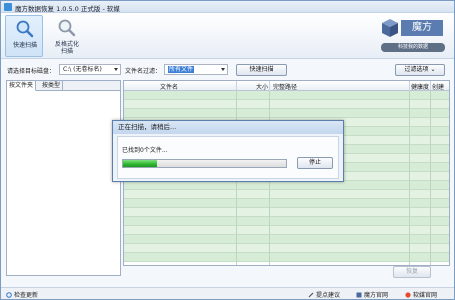 This screenshot has height=300, width=455. Describe the element at coordinates (52, 86) in the screenshot. I see `tab-by-type: 按类型` at that location.